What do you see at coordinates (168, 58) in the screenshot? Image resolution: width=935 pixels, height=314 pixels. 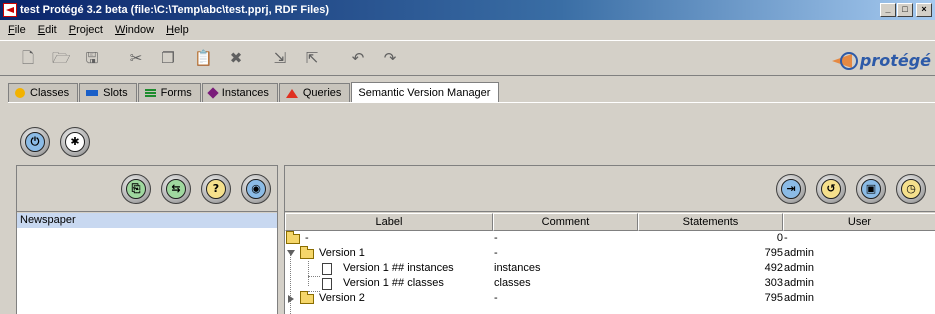 I see `copy-icon: ❐` at bounding box center [168, 58].